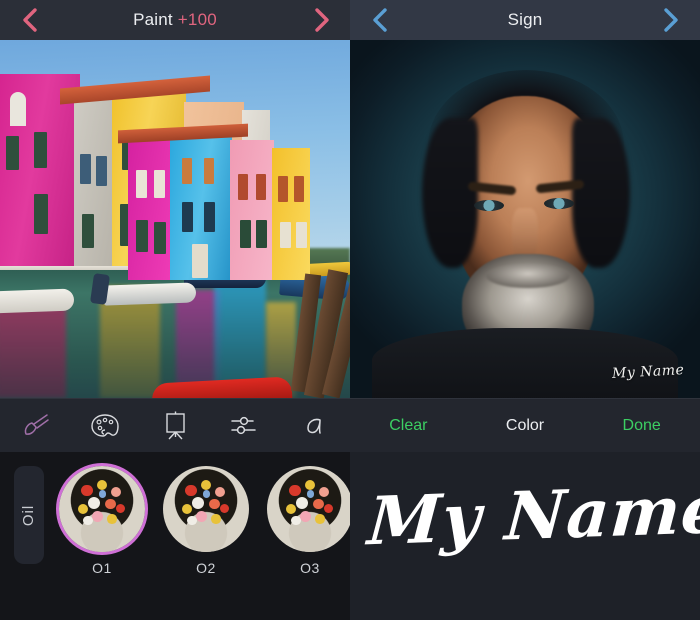 The height and width of the screenshot is (620, 700). I want to click on preset-item-o2: O2, so click(206, 521).